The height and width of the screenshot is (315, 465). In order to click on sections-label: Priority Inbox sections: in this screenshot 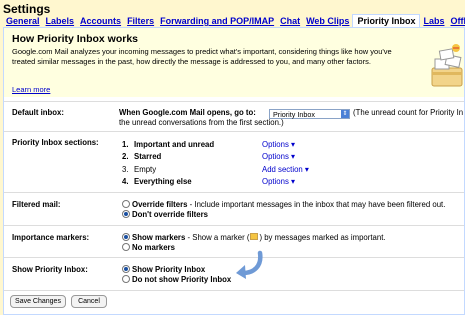, I will do `click(55, 142)`.